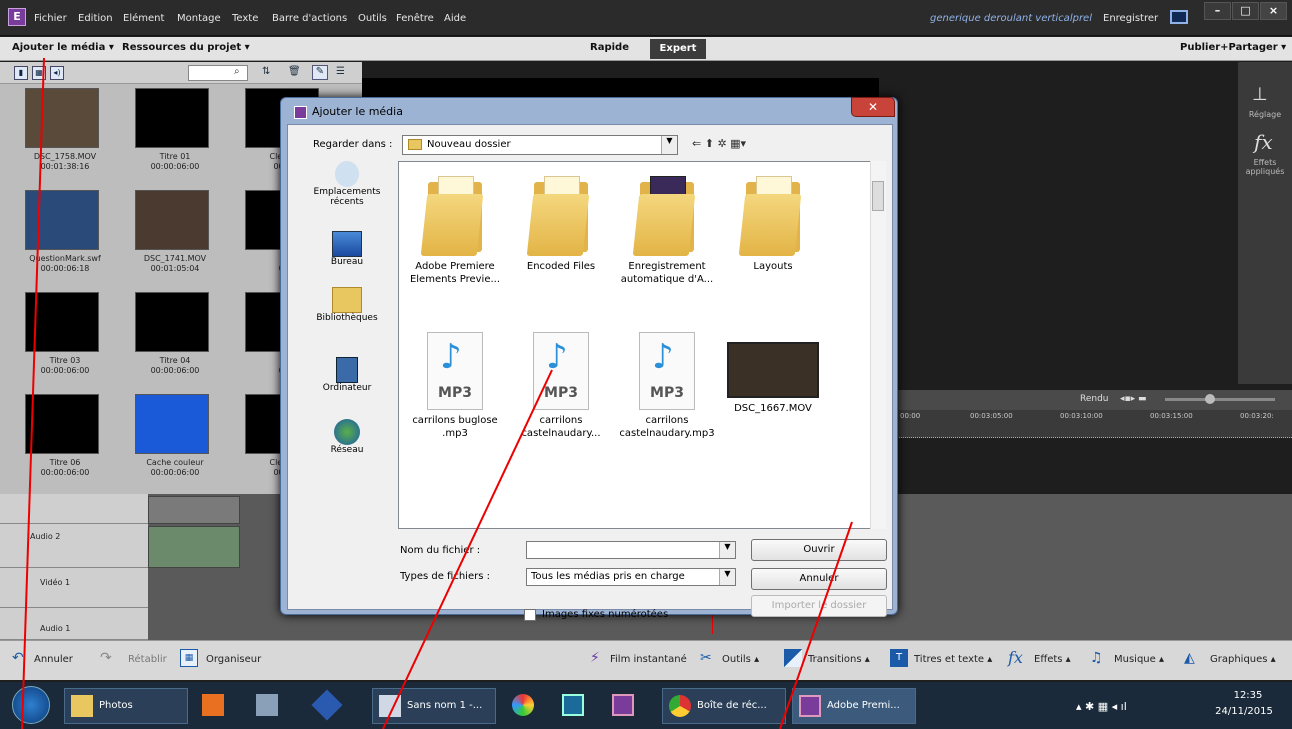 Image resolution: width=1292 pixels, height=729 pixels. Describe the element at coordinates (320, 72) in the screenshot. I see `pin-icon: ✎` at that location.